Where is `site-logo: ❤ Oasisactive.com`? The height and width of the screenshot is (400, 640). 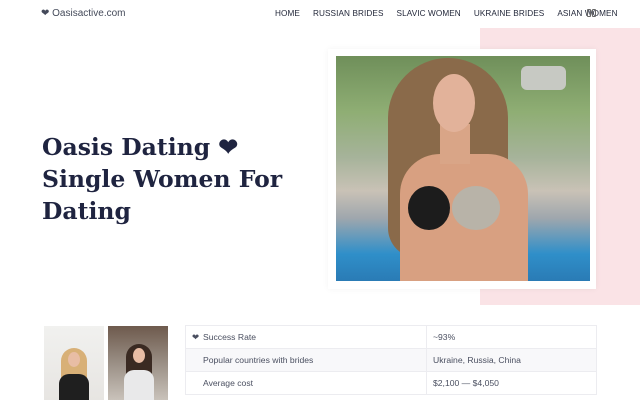 site-logo: ❤ Oasisactive.com is located at coordinates (83, 13).